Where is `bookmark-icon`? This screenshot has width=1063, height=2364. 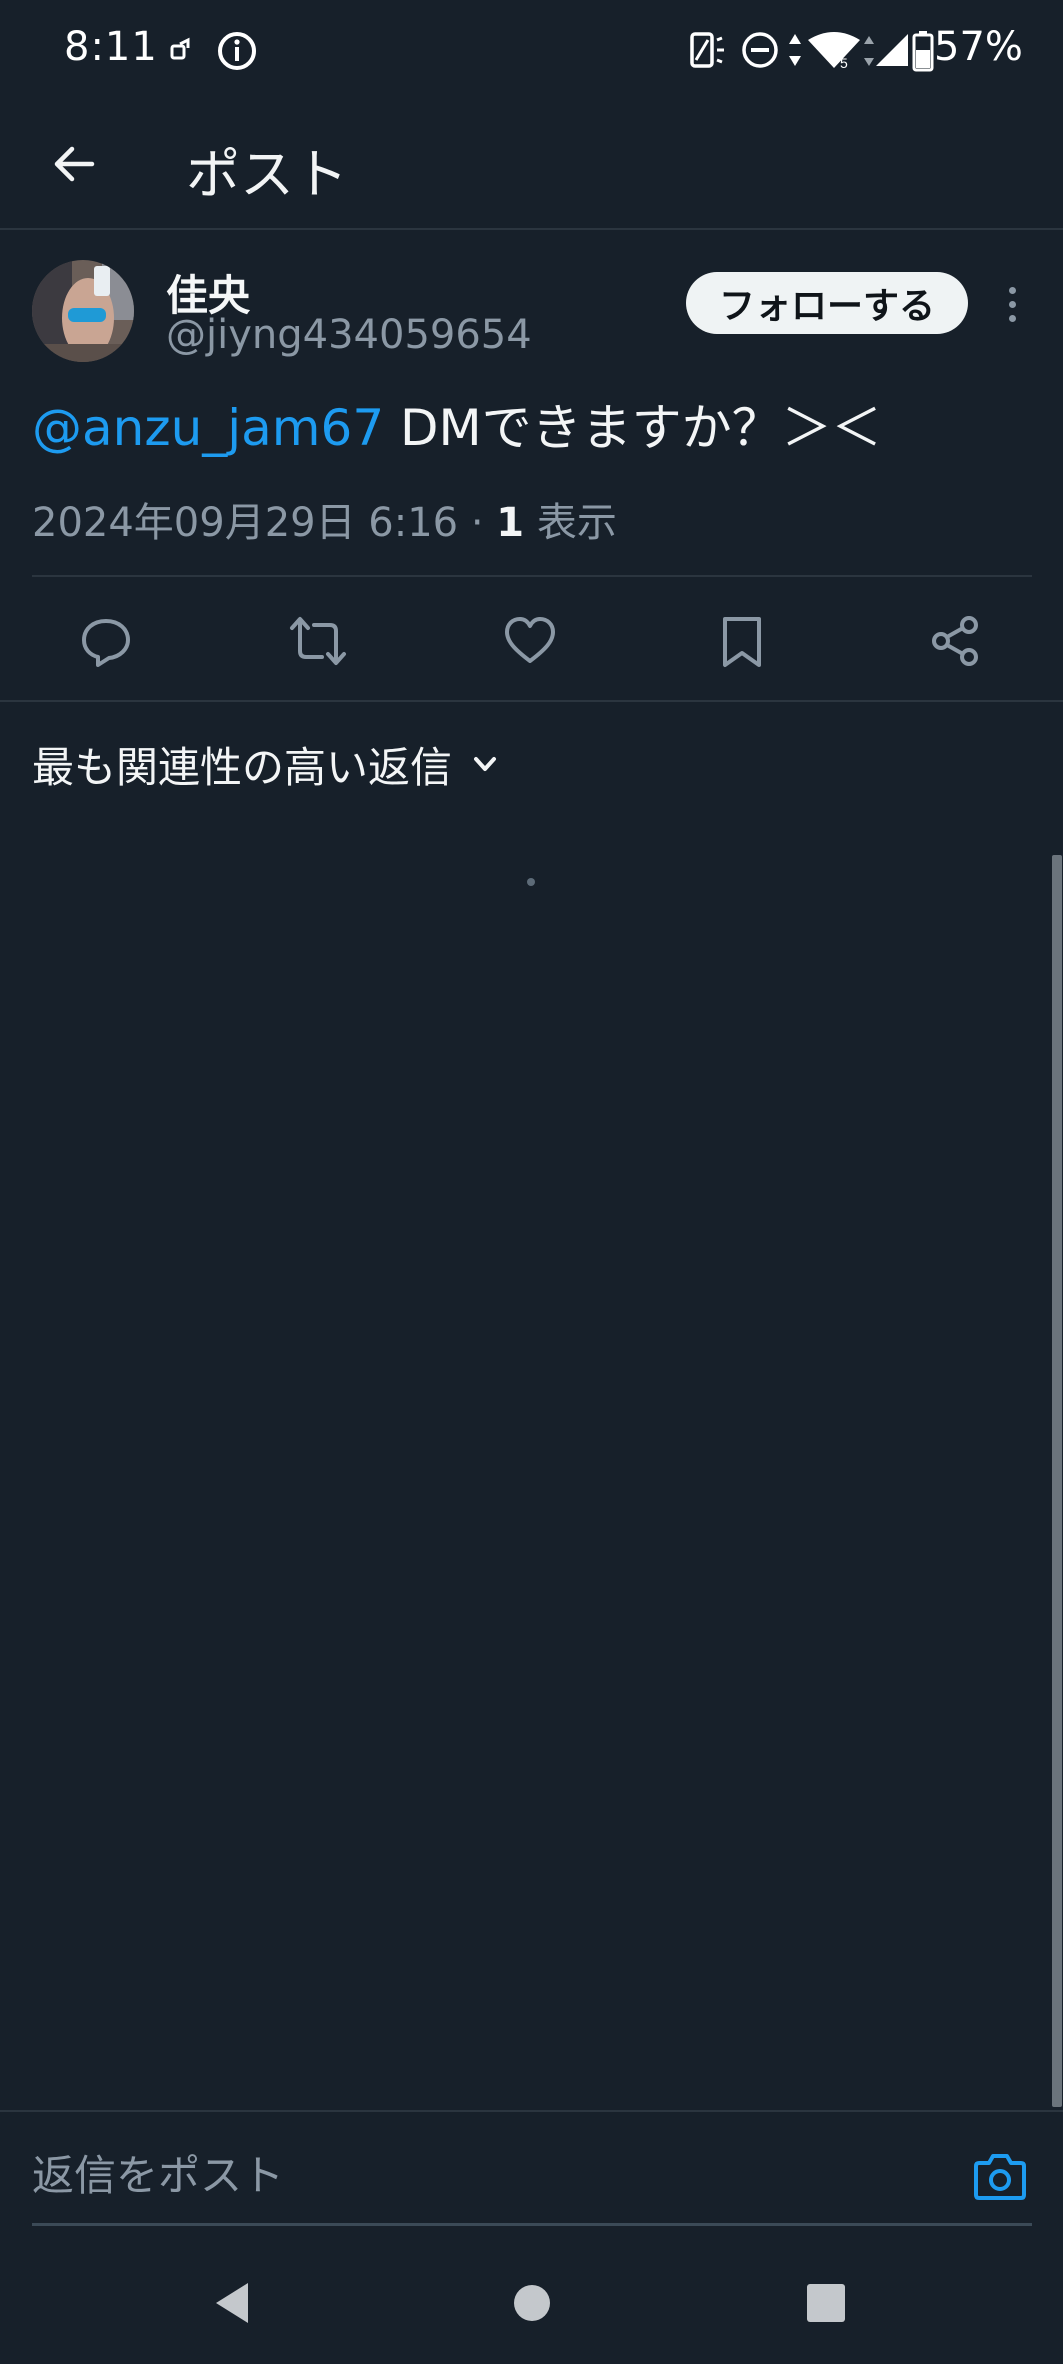 bookmark-icon is located at coordinates (742, 642).